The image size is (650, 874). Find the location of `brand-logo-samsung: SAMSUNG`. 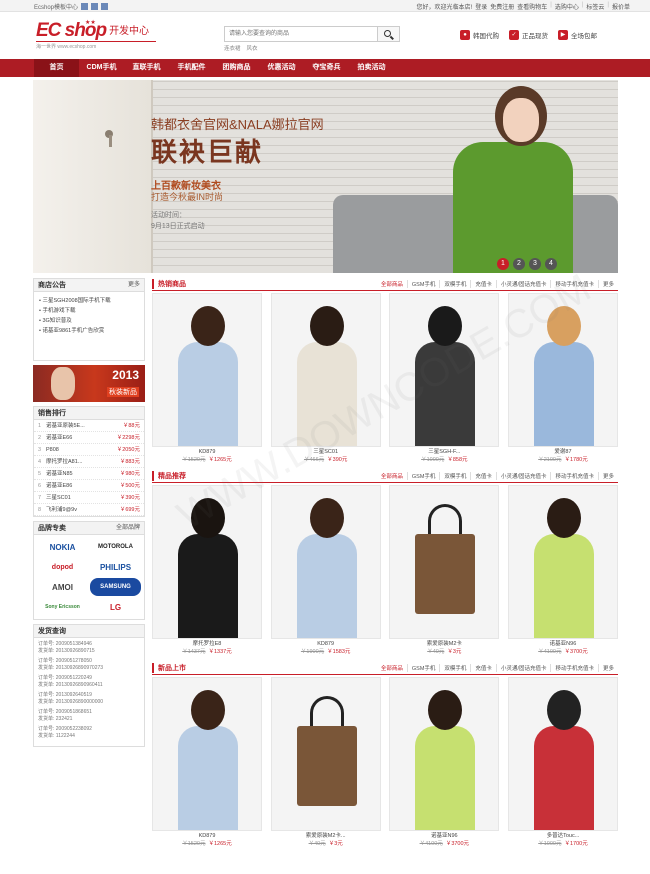

brand-logo-samsung: SAMSUNG is located at coordinates (115, 587).